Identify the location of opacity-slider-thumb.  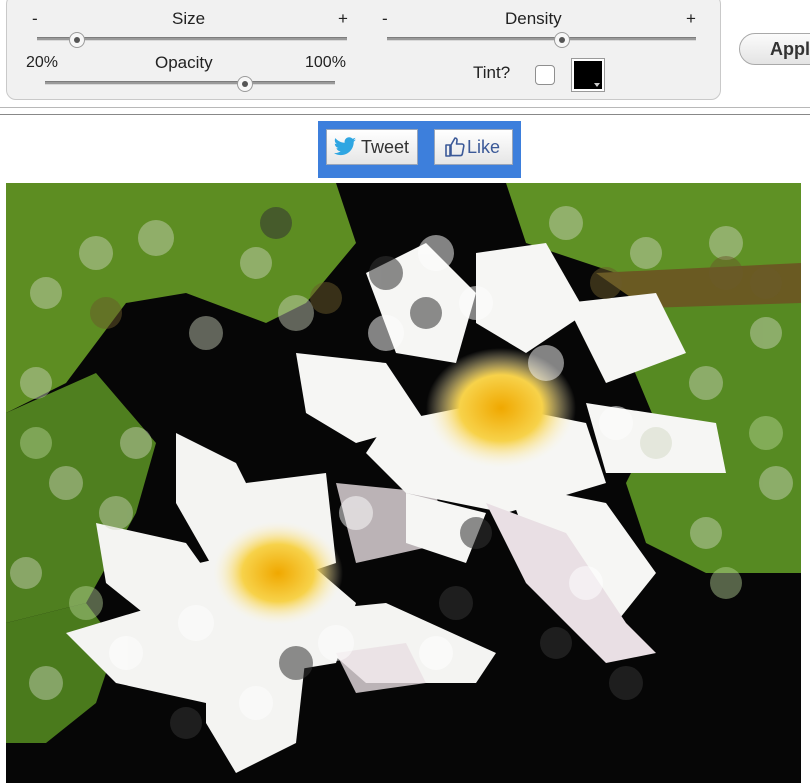
(245, 84).